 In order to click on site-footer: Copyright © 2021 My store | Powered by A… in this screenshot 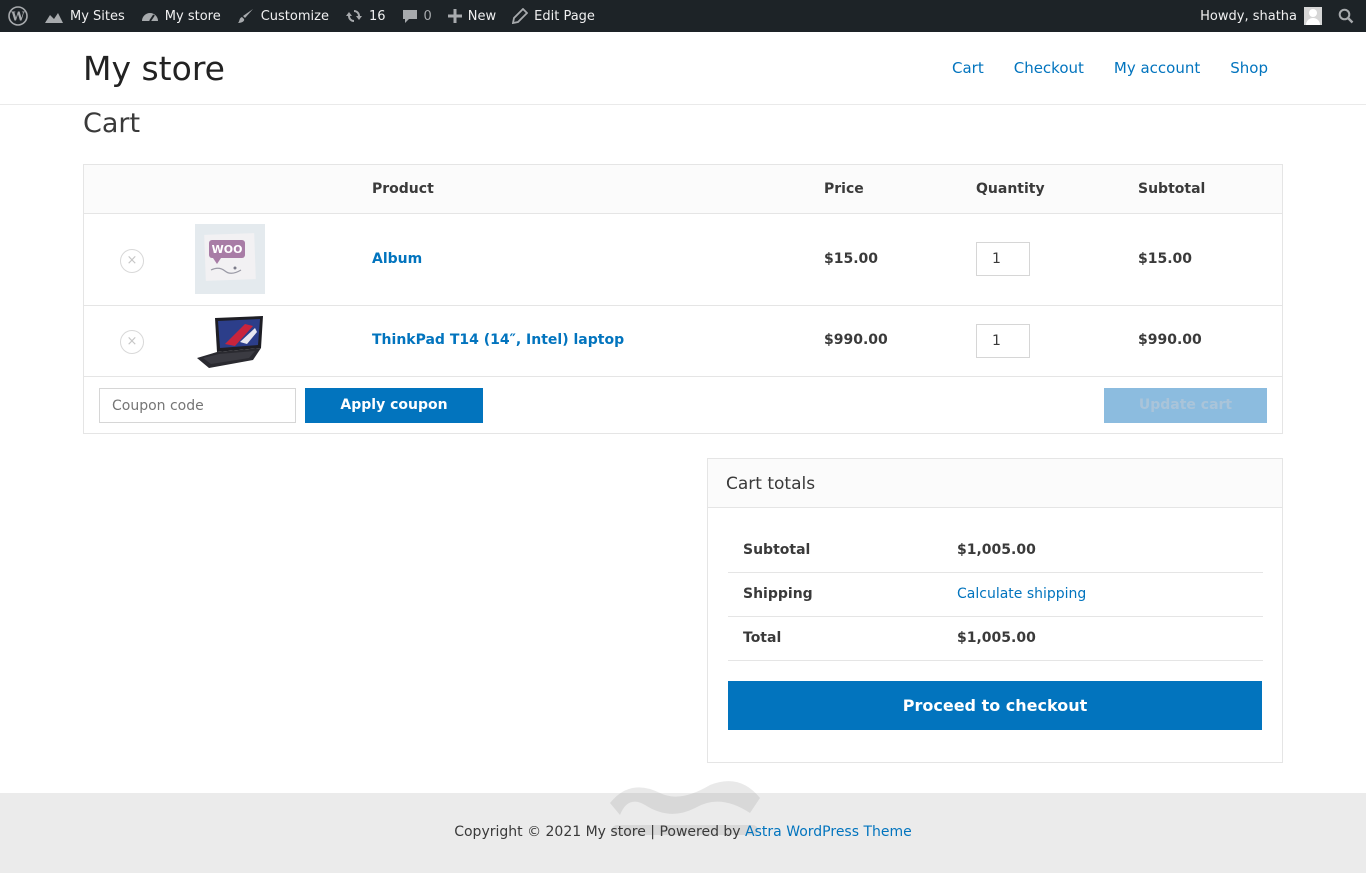, I will do `click(683, 827)`.